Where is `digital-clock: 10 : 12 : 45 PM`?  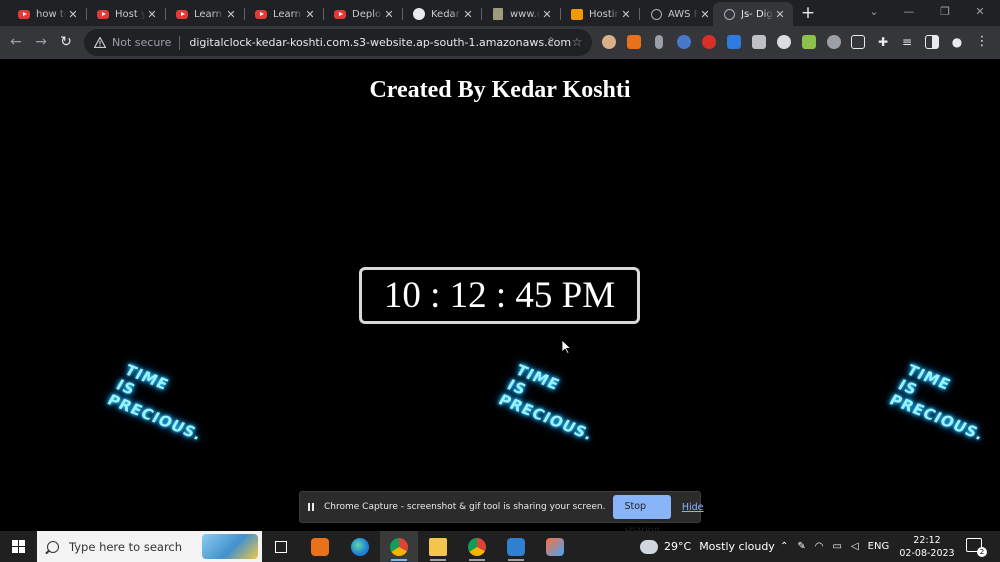
digital-clock: 10 : 12 : 45 PM is located at coordinates (499, 295).